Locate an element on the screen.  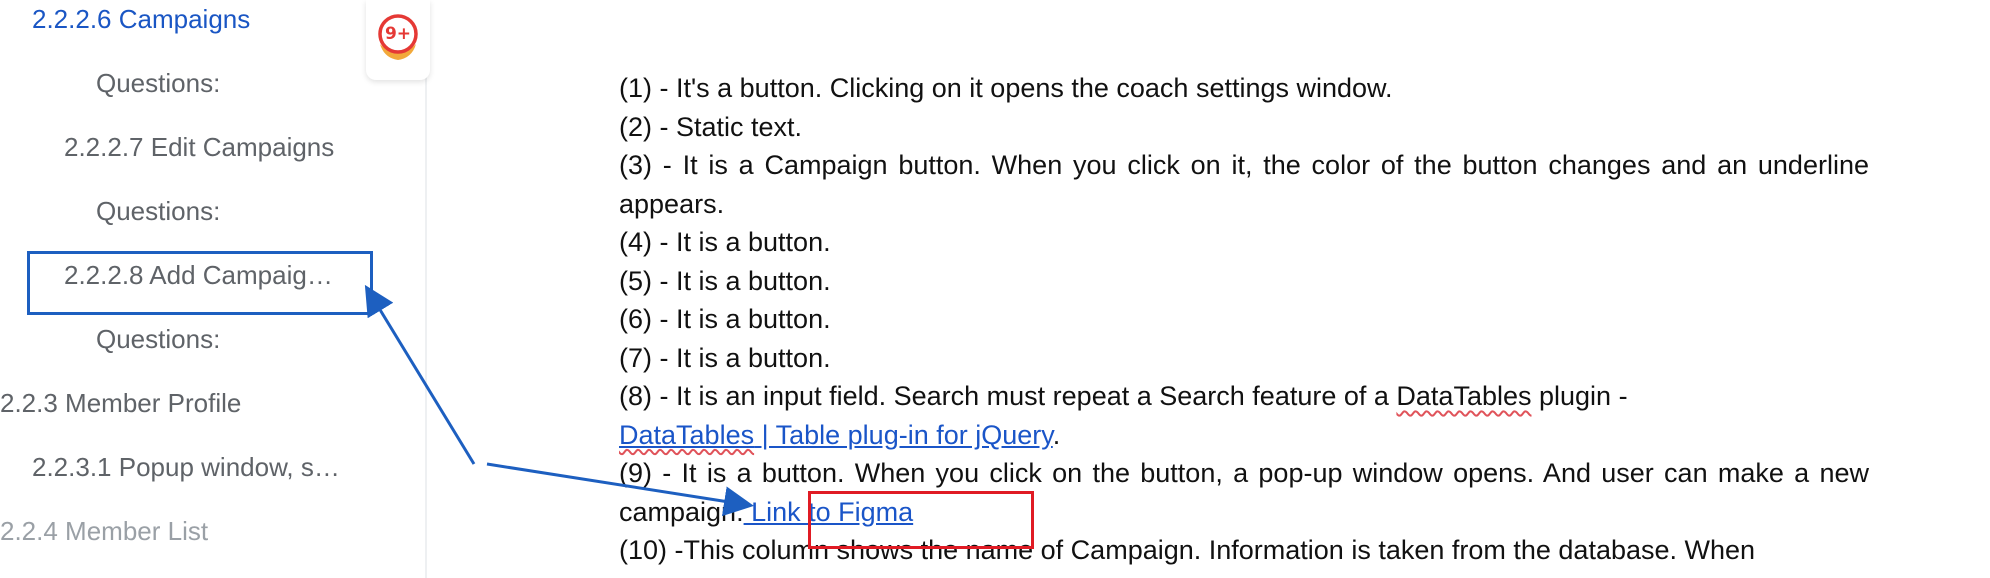
spellcheck-word: DataTables is located at coordinates (1463, 396).